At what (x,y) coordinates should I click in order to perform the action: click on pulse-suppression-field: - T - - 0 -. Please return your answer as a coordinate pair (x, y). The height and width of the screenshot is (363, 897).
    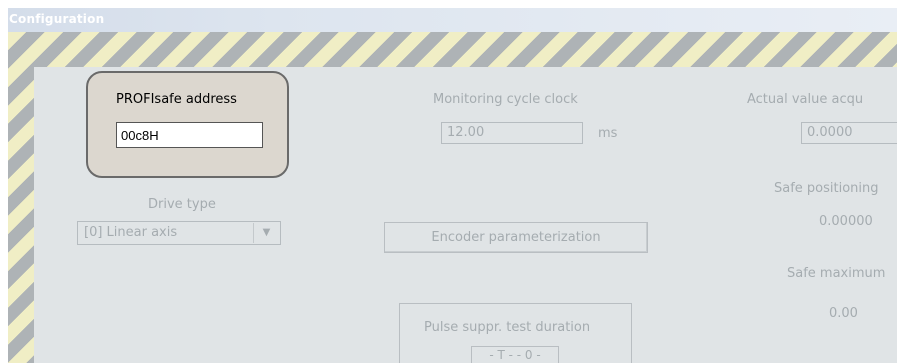
    Looking at the image, I should click on (515, 354).